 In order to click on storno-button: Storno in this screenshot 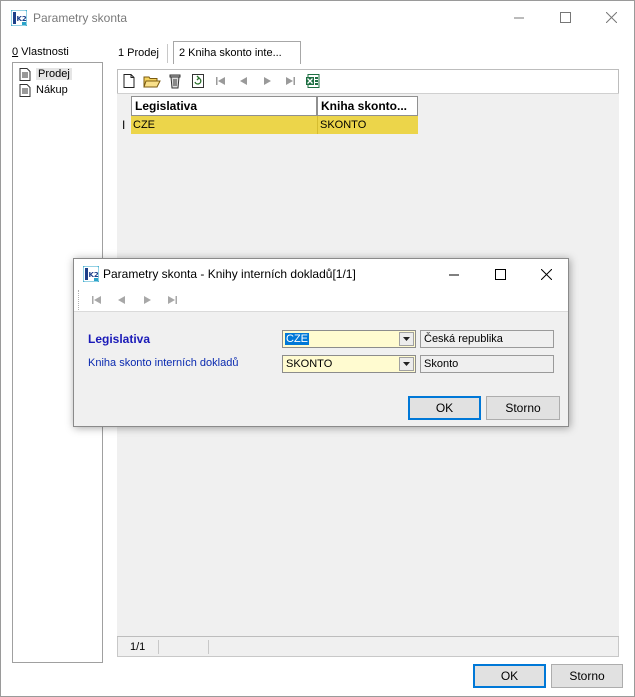, I will do `click(587, 676)`.